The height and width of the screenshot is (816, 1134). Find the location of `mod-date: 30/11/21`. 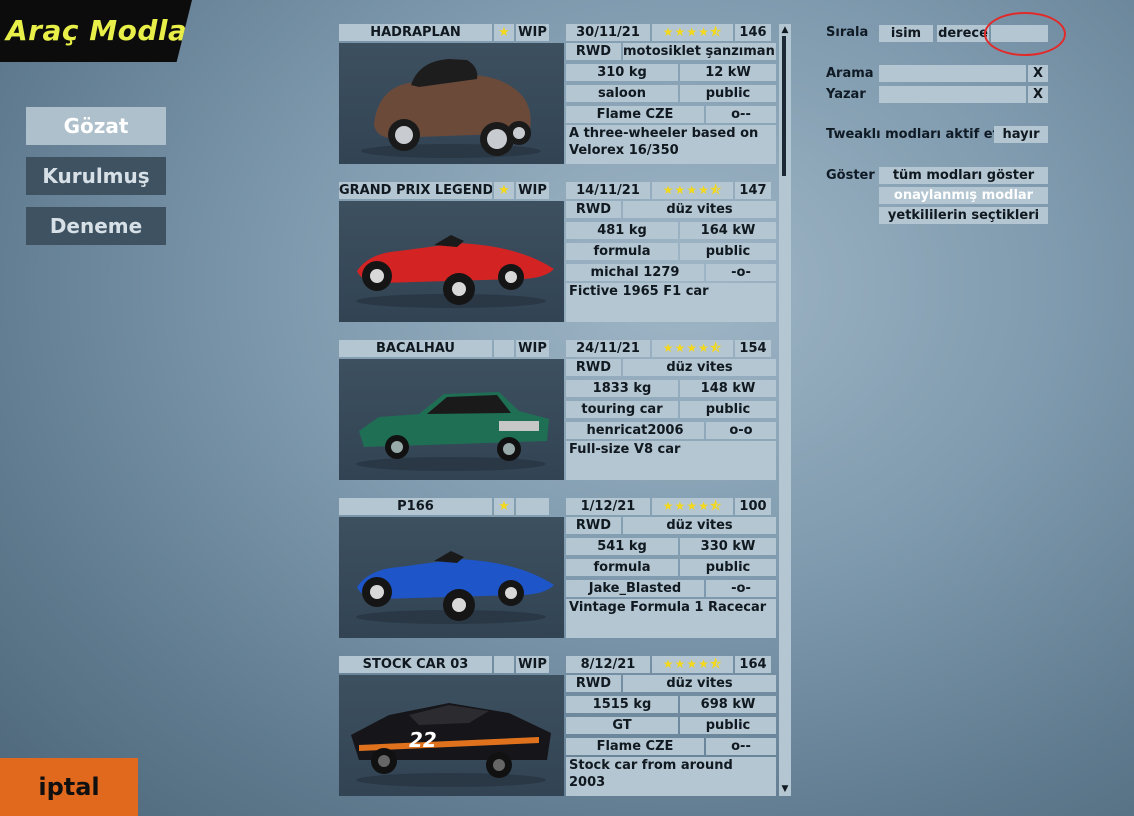

mod-date: 30/11/21 is located at coordinates (608, 32).